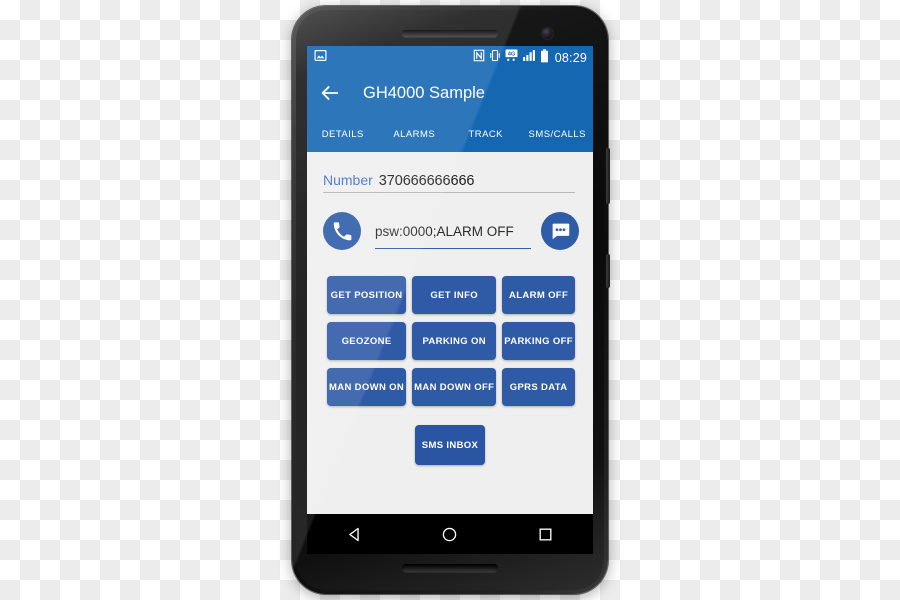 This screenshot has width=900, height=600. Describe the element at coordinates (538, 387) in the screenshot. I see `gprs-data-button: GPRS DATA` at that location.